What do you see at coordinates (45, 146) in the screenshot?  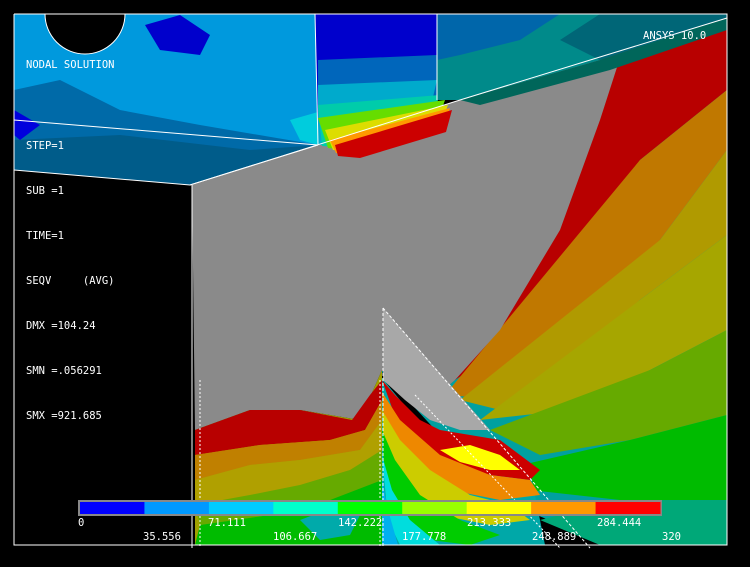 I see `step-label: STEP=1` at bounding box center [45, 146].